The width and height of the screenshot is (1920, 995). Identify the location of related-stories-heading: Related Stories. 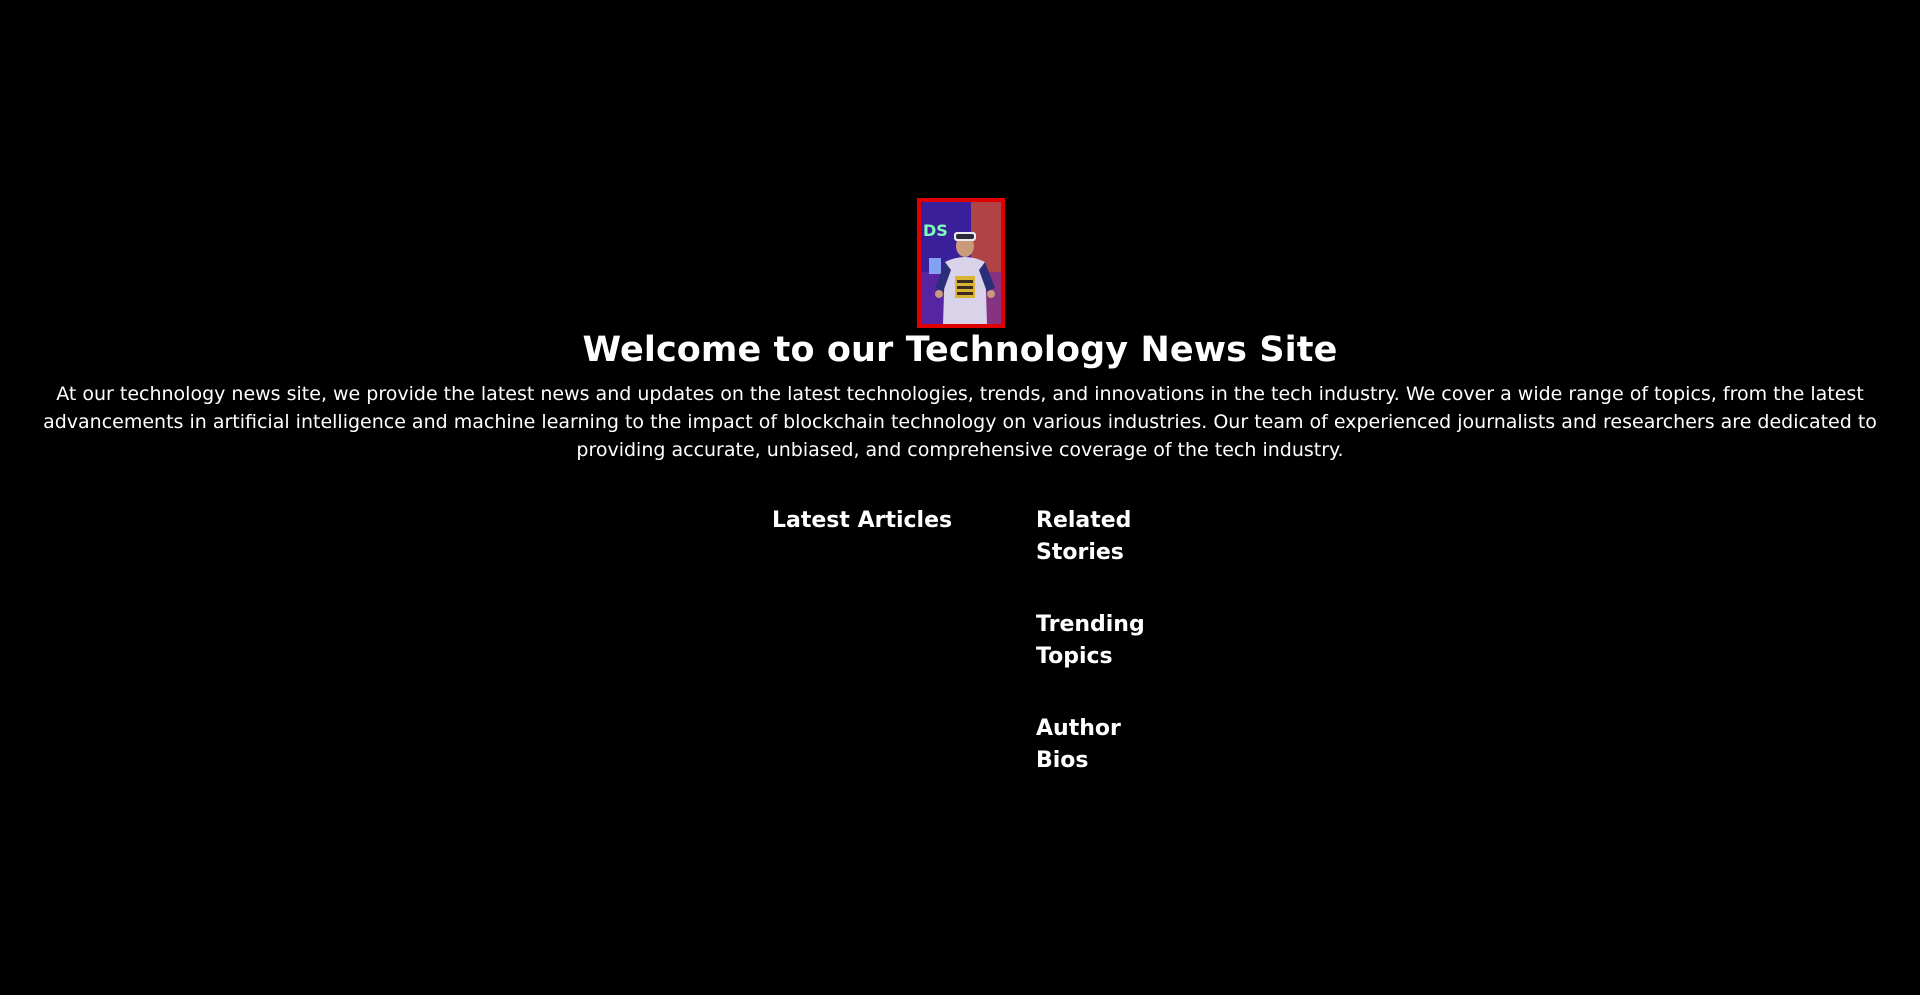
(1084, 536).